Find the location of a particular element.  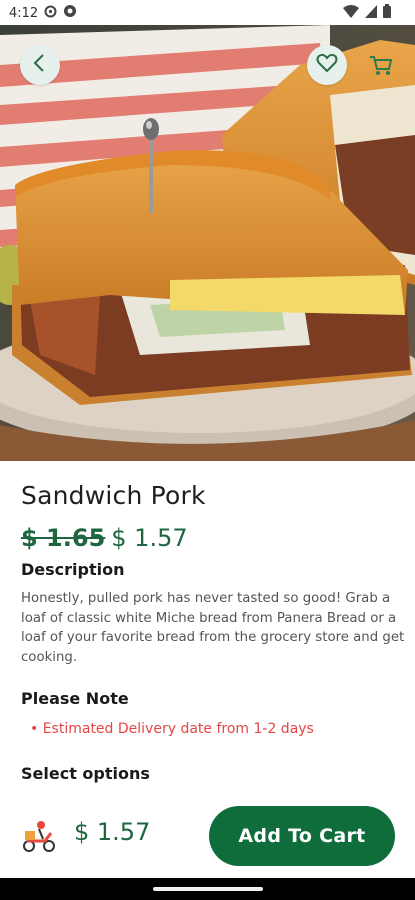

heart-outline-icon is located at coordinates (327, 65).